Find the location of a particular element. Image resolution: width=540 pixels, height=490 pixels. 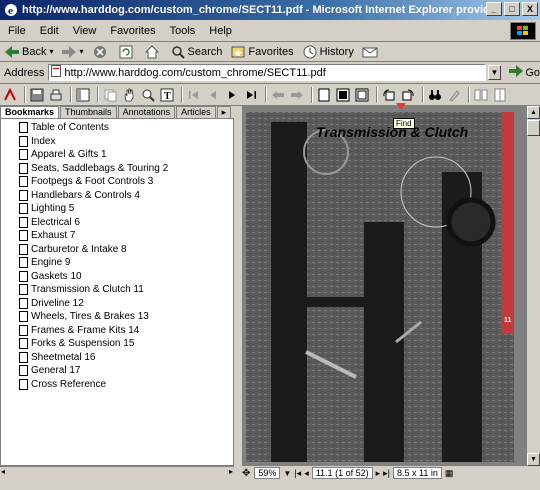

bookmark-item: Lighting 5 is located at coordinates (117, 209).